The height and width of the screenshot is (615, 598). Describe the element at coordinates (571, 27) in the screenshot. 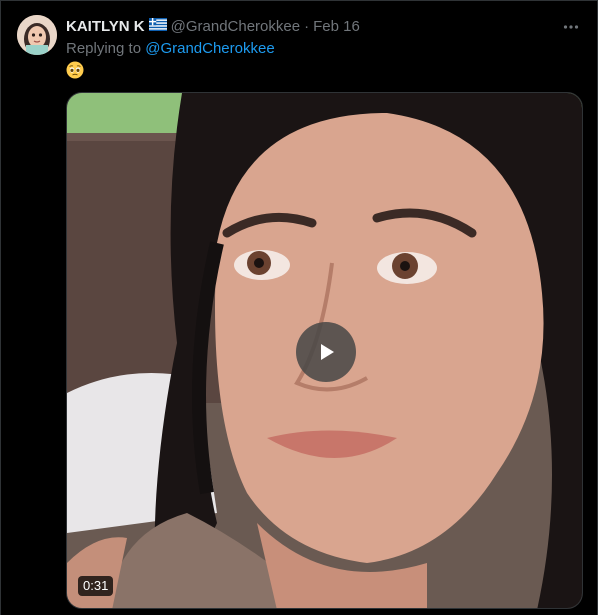

I see `more-horizontal-icon` at that location.